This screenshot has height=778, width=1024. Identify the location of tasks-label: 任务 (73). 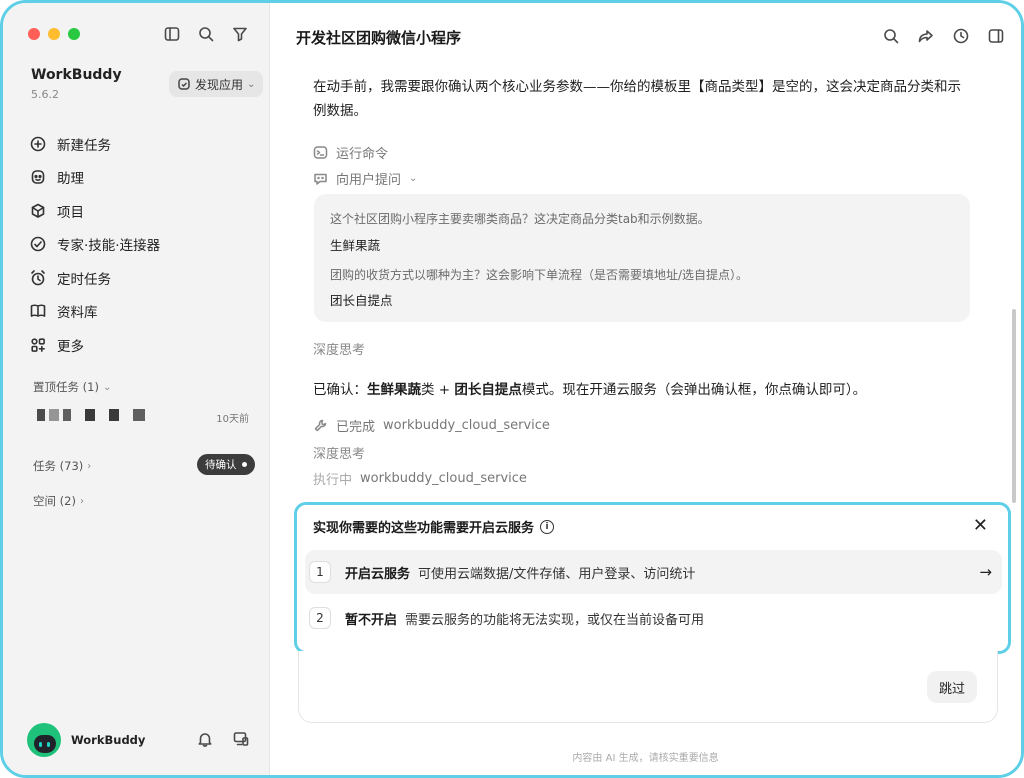
(58, 466).